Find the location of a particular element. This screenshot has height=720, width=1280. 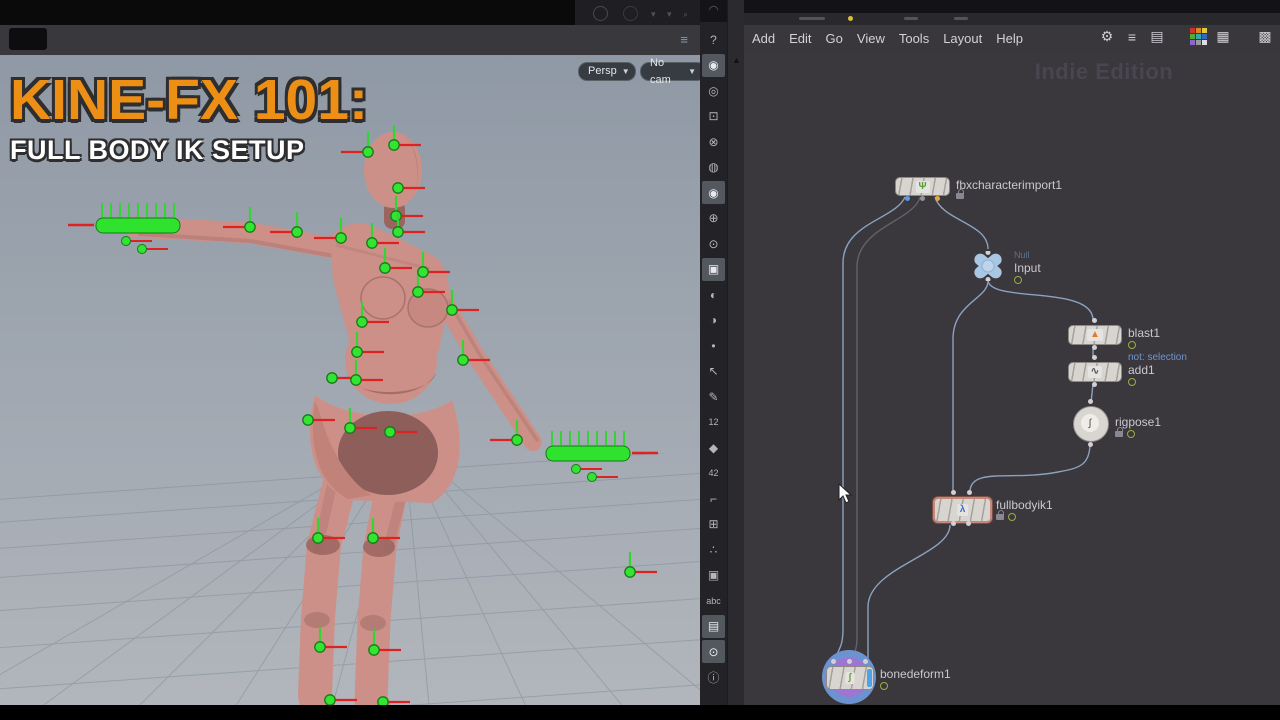

node-label: add1 is located at coordinates (1141, 370).